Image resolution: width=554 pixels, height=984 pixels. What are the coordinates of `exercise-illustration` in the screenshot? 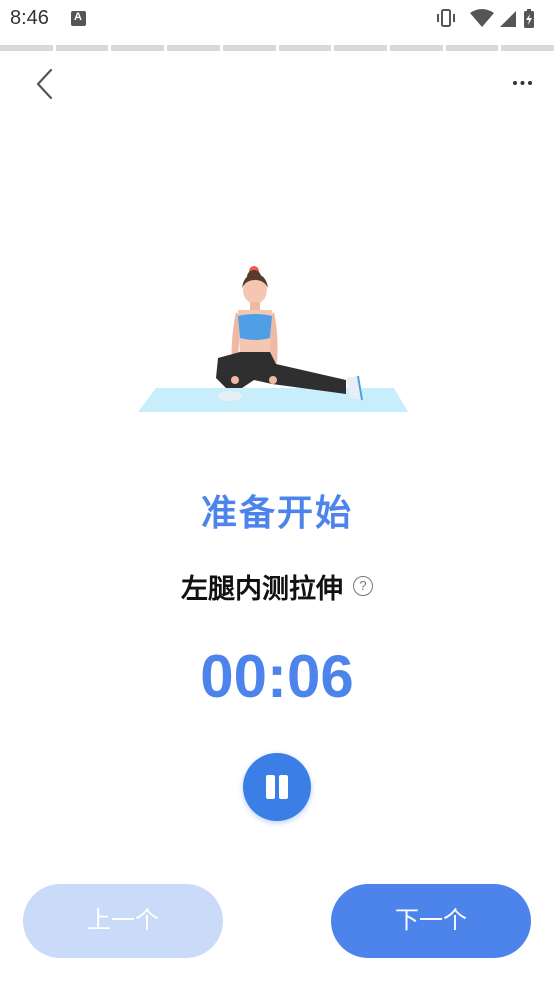 It's located at (274, 340).